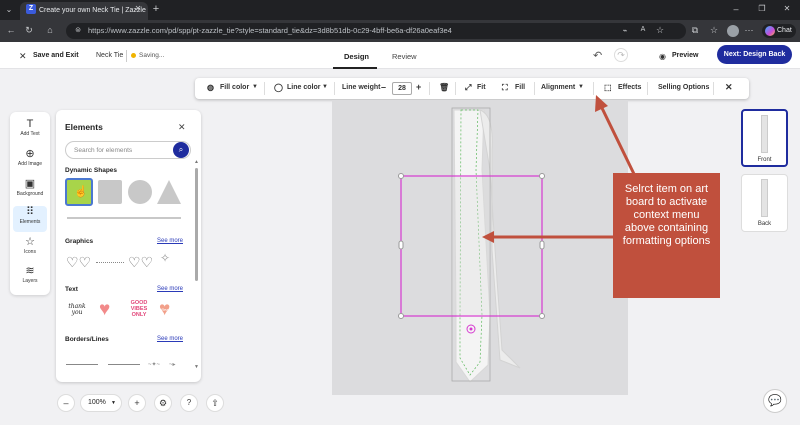 The height and width of the screenshot is (425, 800). Describe the element at coordinates (685, 55) in the screenshot. I see `preview-button: Preview` at that location.